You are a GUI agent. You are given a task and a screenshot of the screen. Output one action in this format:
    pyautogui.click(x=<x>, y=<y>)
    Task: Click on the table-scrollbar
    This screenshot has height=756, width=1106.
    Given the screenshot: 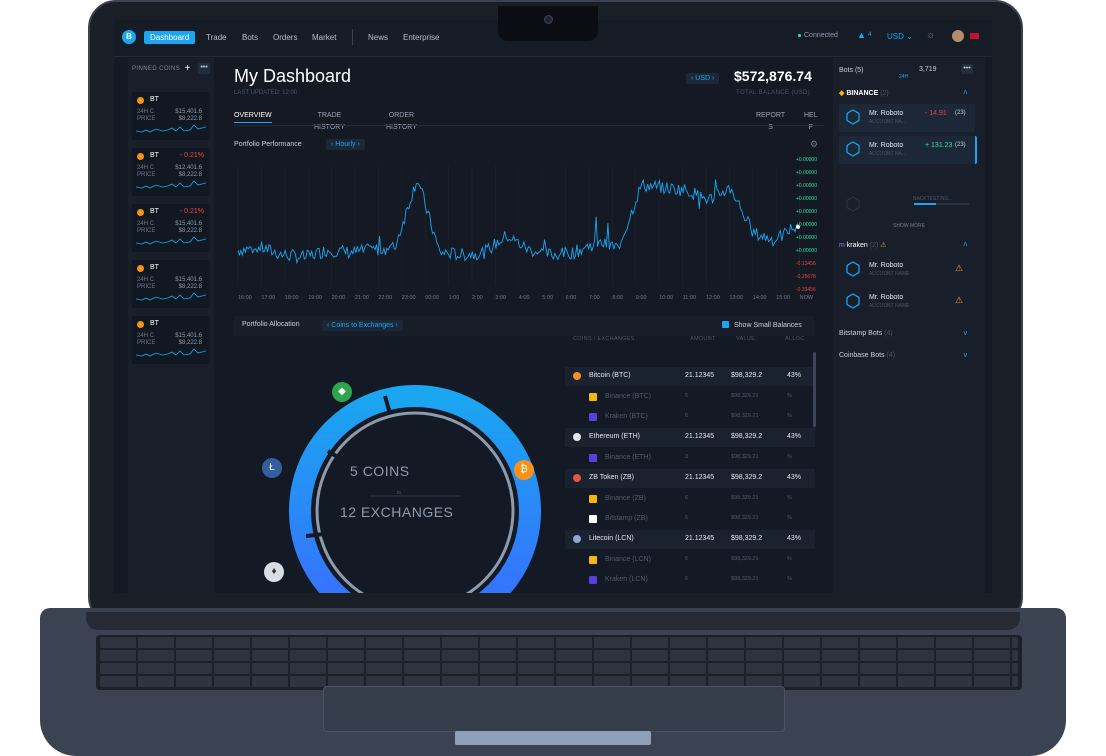 What is the action you would take?
    pyautogui.click(x=814, y=389)
    